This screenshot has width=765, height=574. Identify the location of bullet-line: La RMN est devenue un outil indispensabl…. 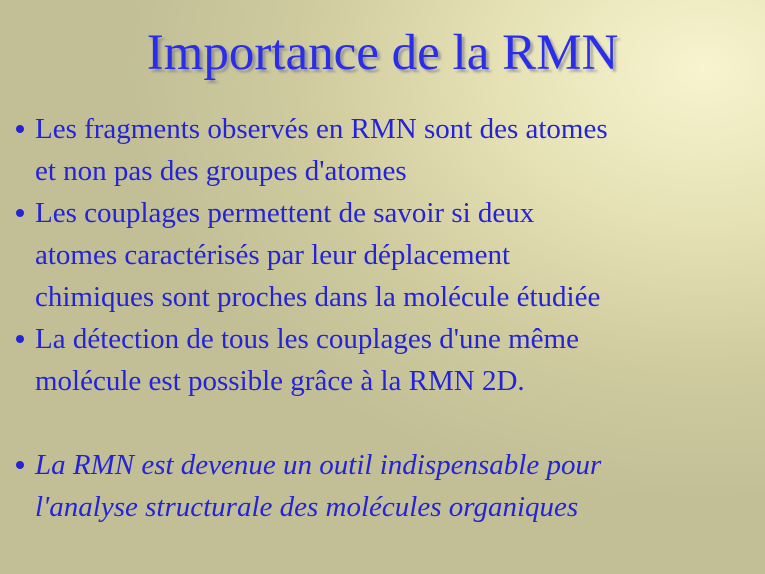
(318, 465).